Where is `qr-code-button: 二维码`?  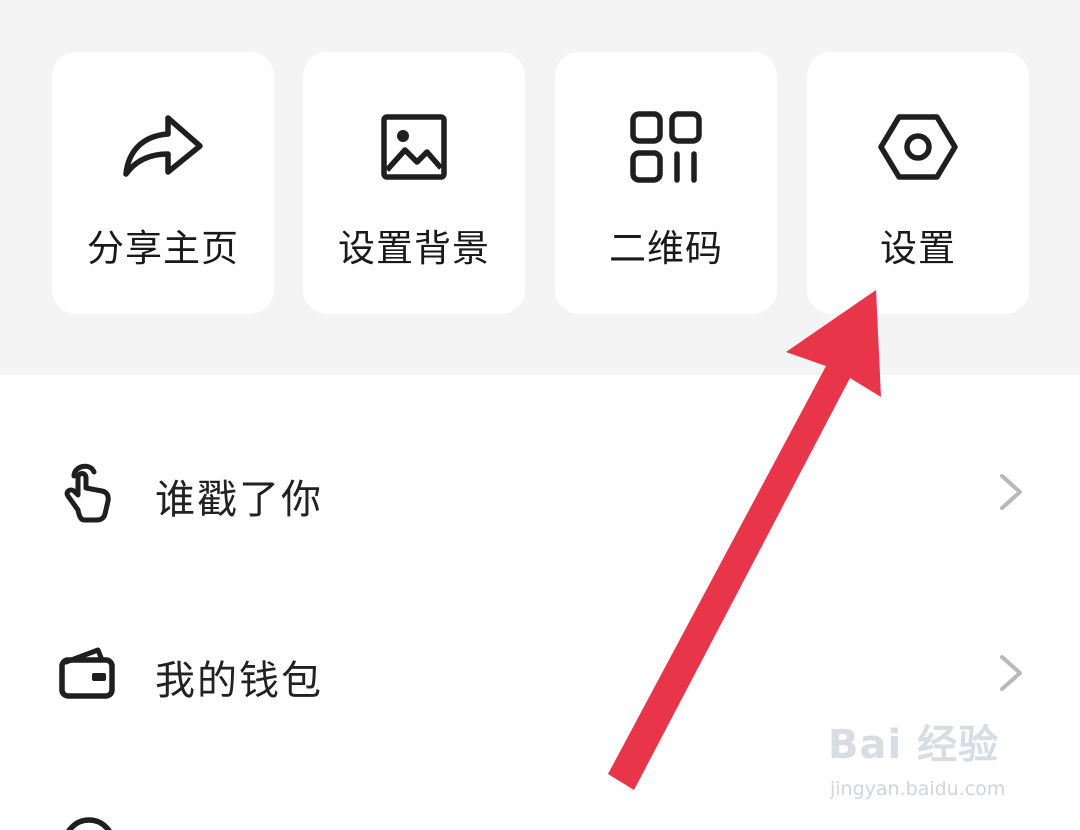 qr-code-button: 二维码 is located at coordinates (666, 183).